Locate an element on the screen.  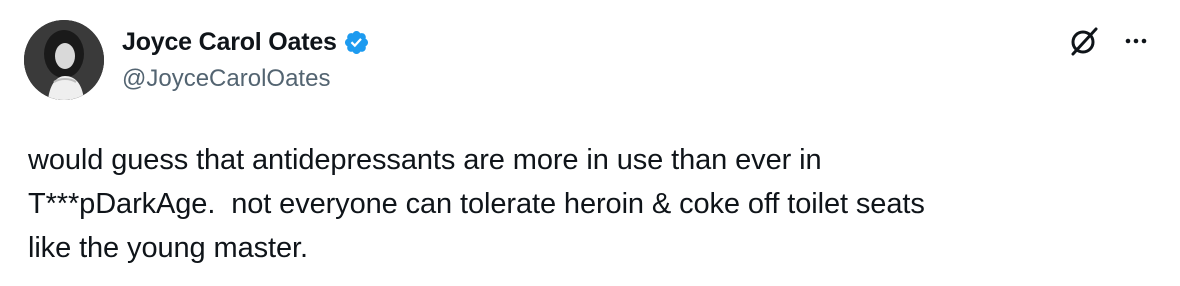
author-display-name: Joyce Carol Oates is located at coordinates (229, 42).